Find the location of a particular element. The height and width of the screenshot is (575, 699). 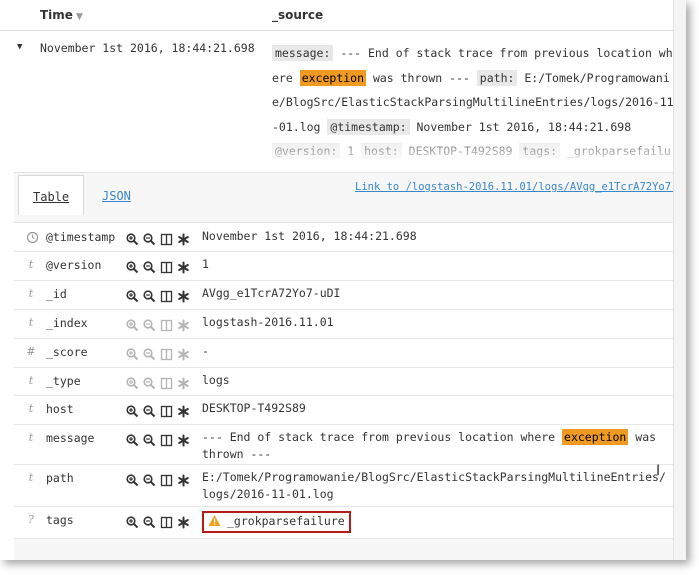

value-line: thrown --- is located at coordinates (237, 454).